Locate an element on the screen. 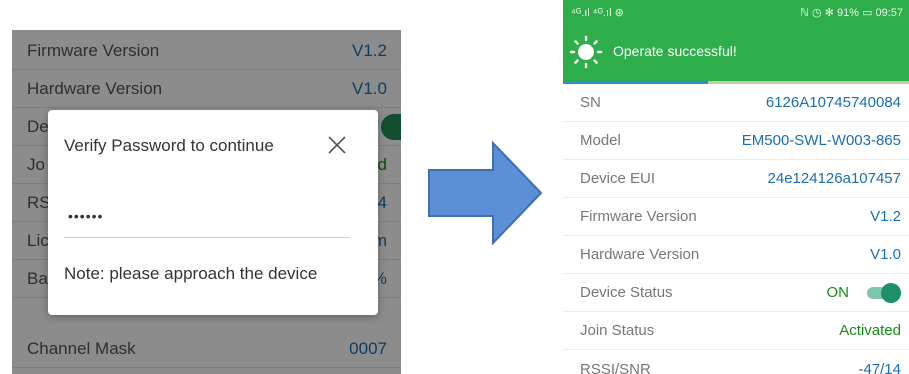 Image resolution: width=909 pixels, height=374 pixels. rssi-snr-row: RSSI/SNR -47/14 is located at coordinates (736, 362).